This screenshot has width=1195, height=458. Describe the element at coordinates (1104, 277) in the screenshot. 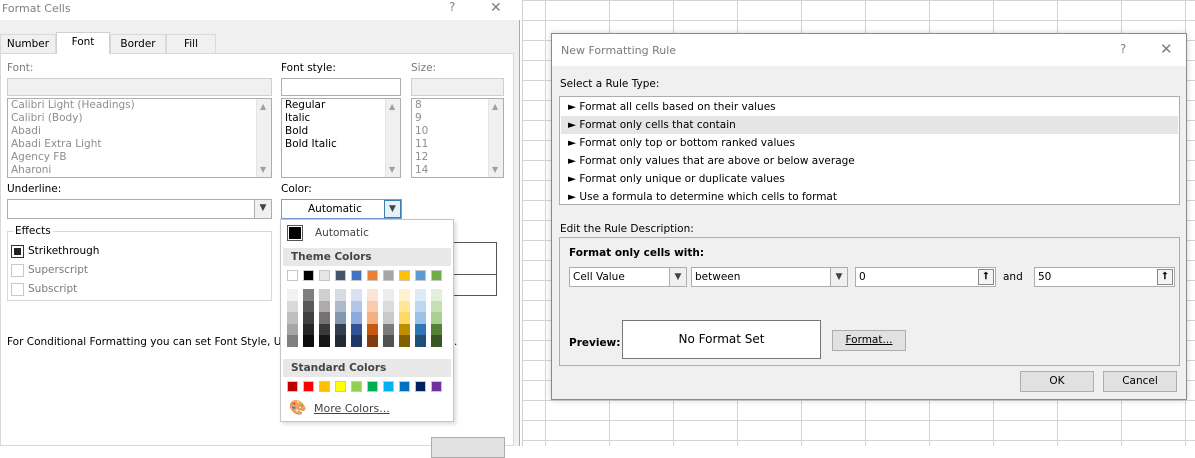

I see `value2-input: 50 ⭡` at that location.